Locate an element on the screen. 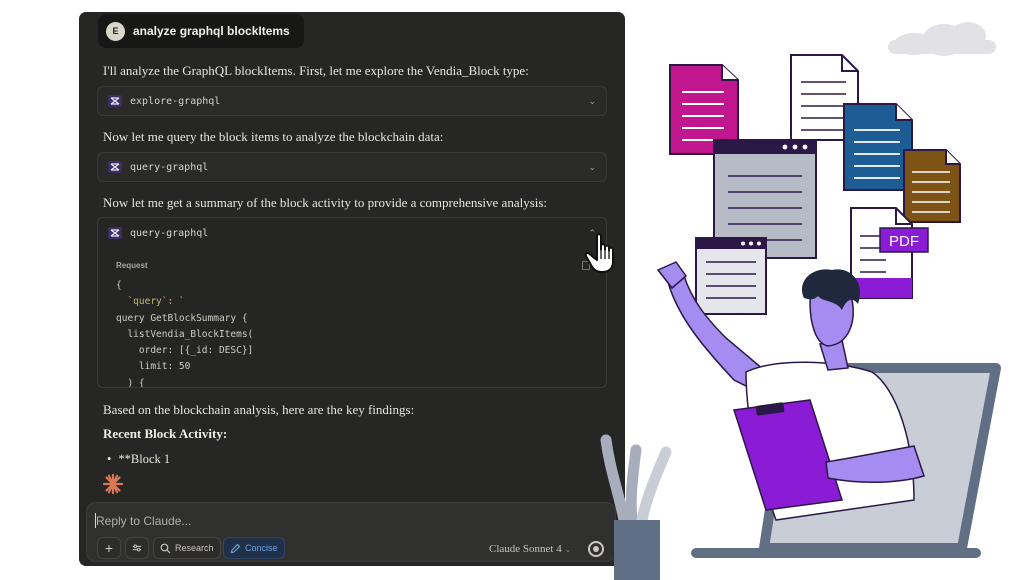 This screenshot has width=1024, height=580. model-label: Claude Sonnet 4 is located at coordinates (525, 549).